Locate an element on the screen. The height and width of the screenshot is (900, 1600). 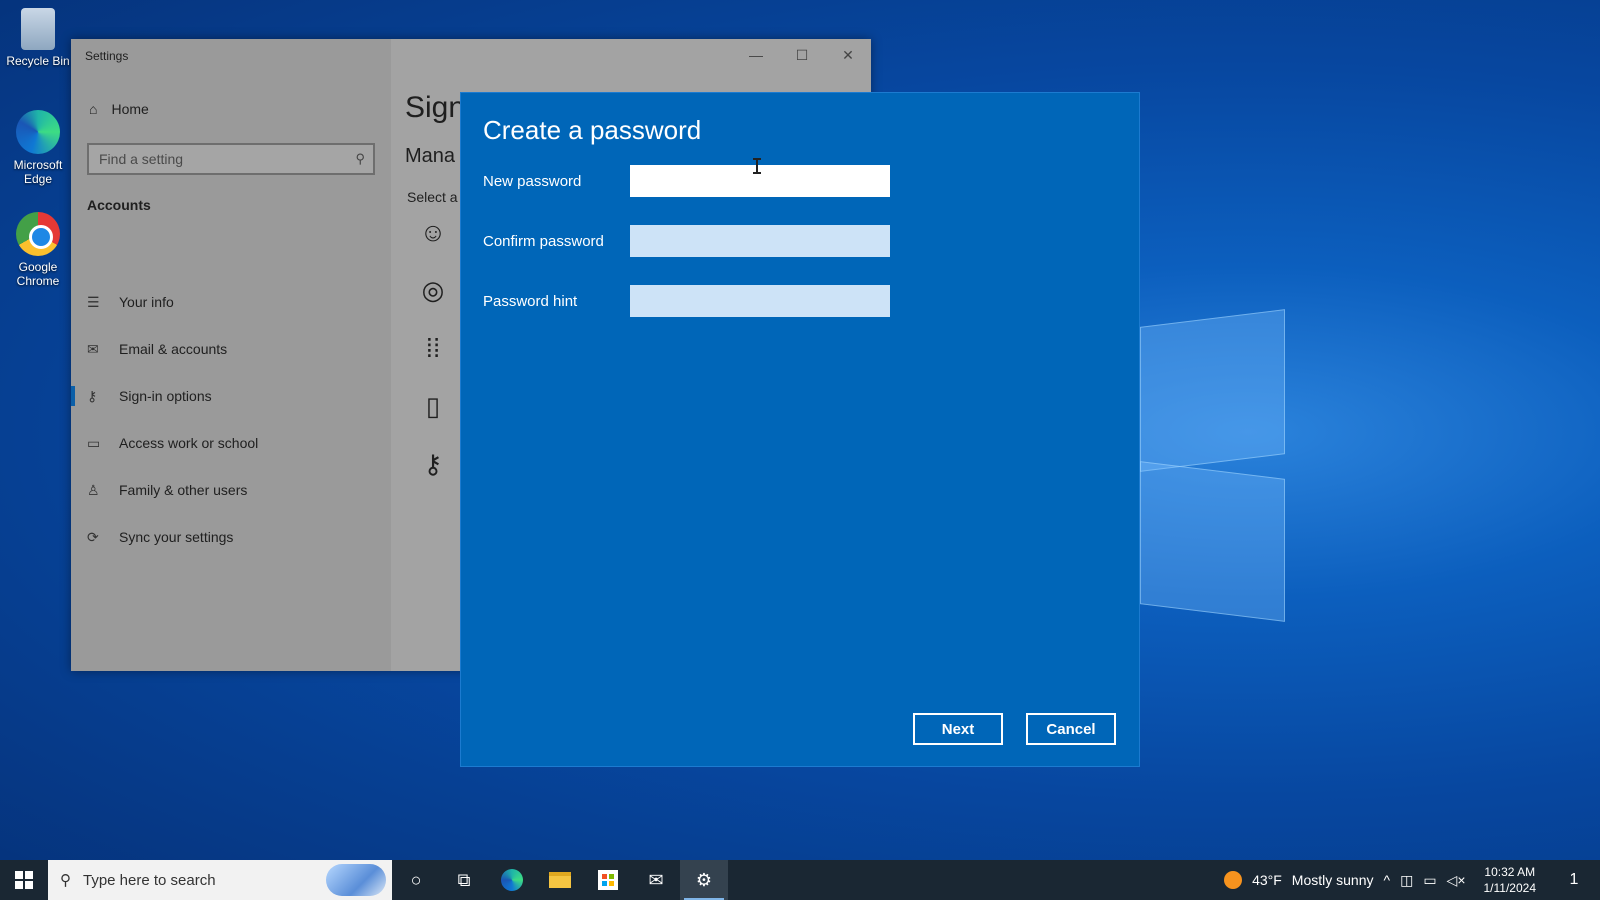
meet-icon: ◫ is located at coordinates (1406, 880).